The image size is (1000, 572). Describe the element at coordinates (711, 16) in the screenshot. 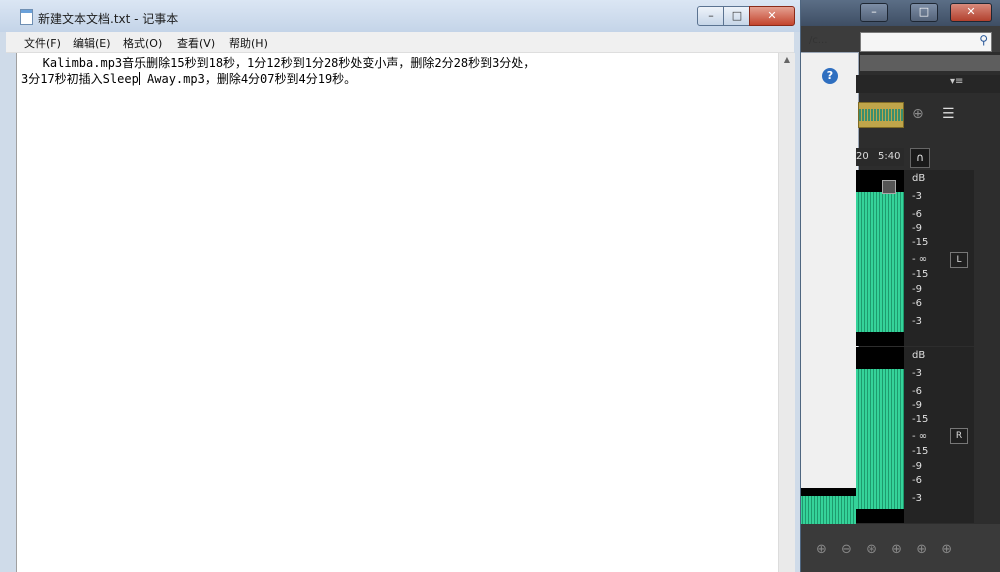

I see `minimize-button: –` at that location.